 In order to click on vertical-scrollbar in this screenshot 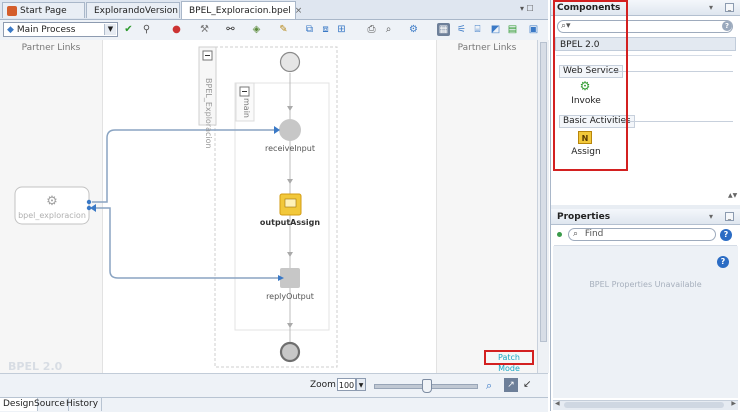, I will do `click(543, 206)`.